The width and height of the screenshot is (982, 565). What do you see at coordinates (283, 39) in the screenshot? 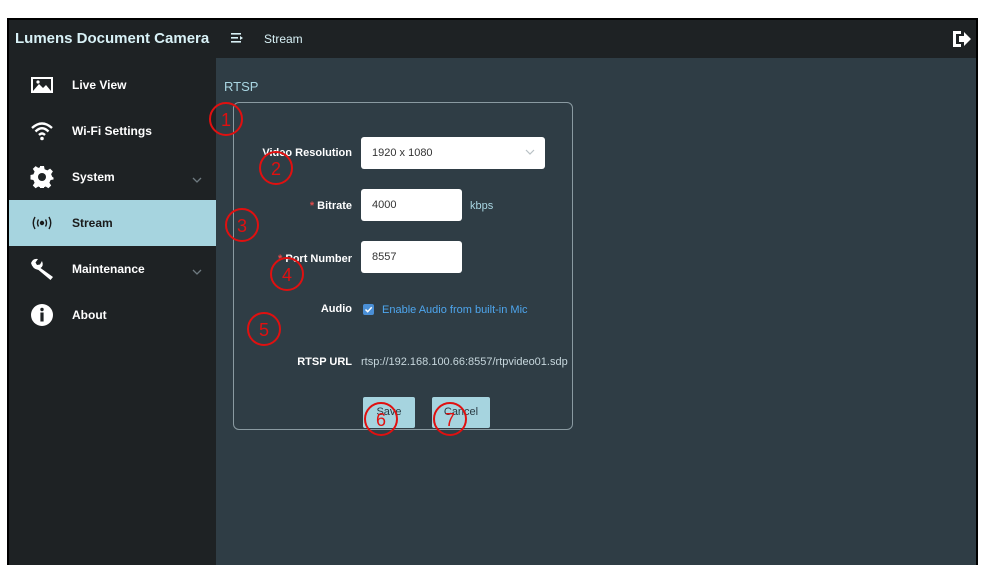
I see `breadcrumb: Stream` at bounding box center [283, 39].